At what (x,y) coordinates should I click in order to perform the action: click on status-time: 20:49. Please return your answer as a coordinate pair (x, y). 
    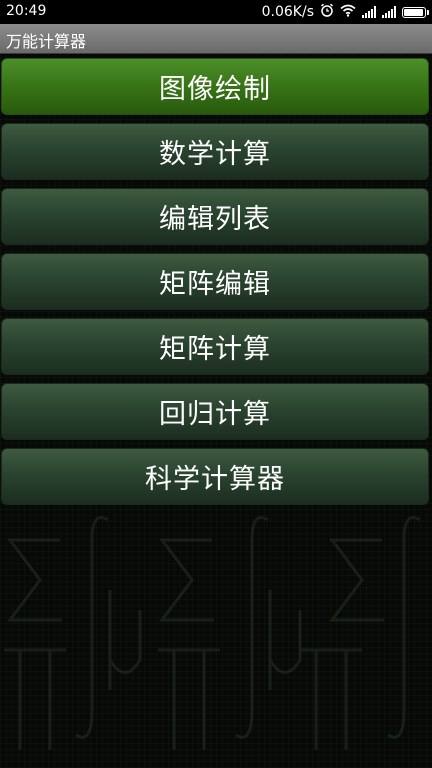
    Looking at the image, I should click on (26, 11).